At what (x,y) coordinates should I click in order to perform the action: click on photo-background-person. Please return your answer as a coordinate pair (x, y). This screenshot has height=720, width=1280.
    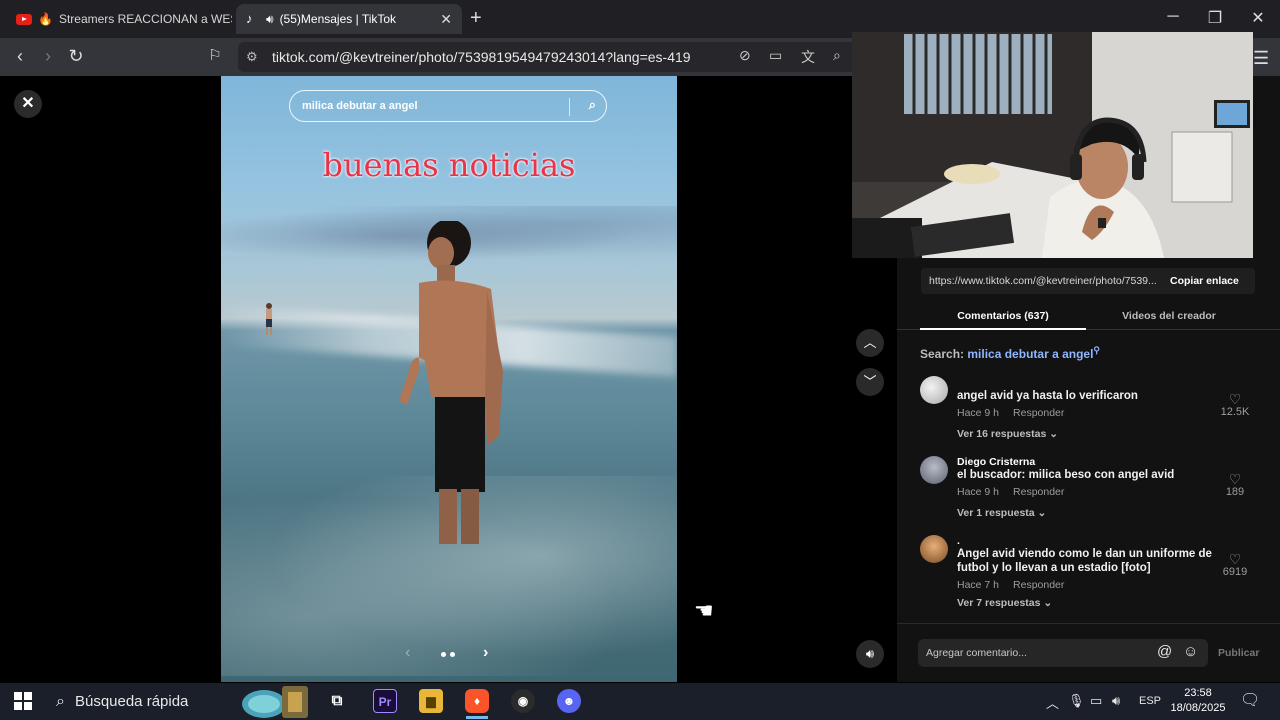
    Looking at the image, I should click on (269, 319).